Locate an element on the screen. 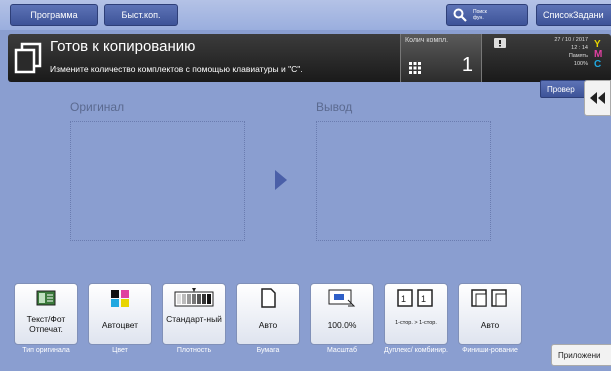  function-search-label: Поиск фун. is located at coordinates (480, 15).